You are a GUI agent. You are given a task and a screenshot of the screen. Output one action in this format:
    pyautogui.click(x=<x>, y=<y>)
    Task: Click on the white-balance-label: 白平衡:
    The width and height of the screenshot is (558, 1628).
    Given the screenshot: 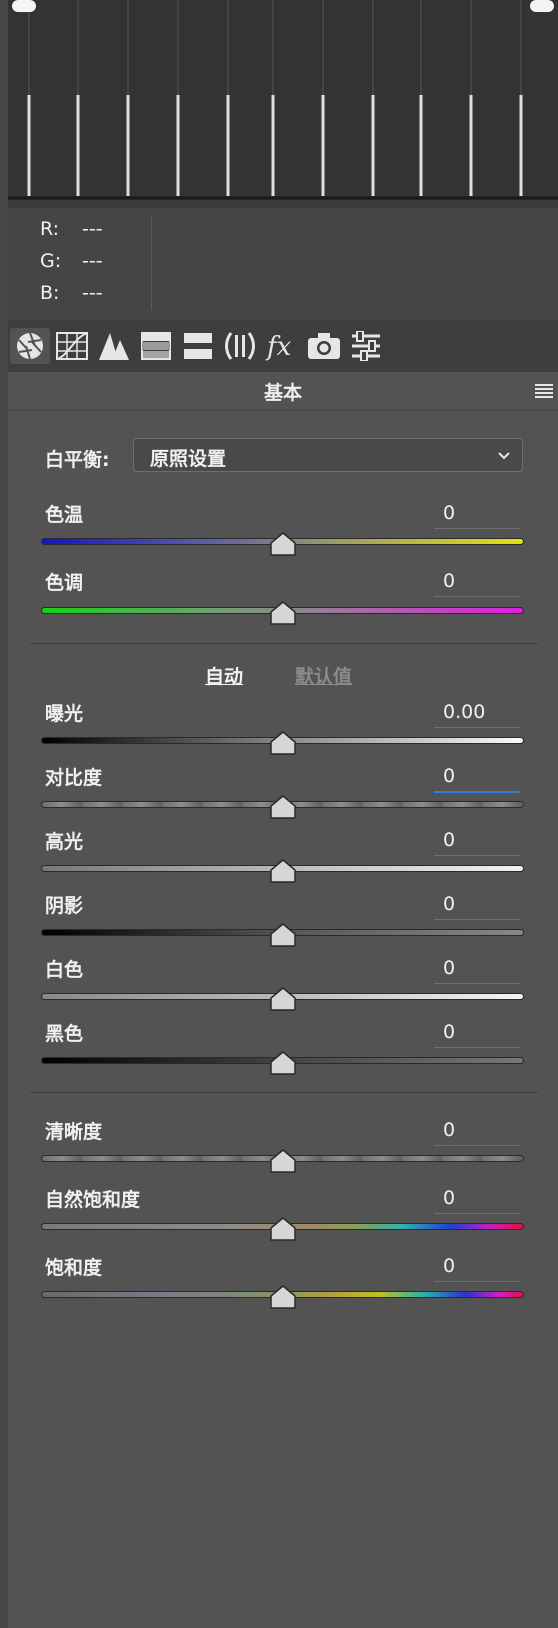 What is the action you would take?
    pyautogui.click(x=77, y=460)
    